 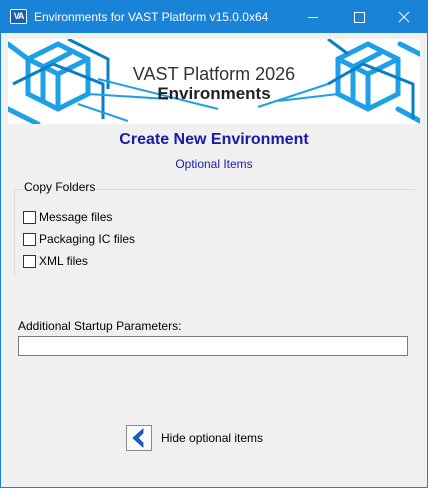 I want to click on copy-folders-legend: Copy Folders, so click(x=60, y=187).